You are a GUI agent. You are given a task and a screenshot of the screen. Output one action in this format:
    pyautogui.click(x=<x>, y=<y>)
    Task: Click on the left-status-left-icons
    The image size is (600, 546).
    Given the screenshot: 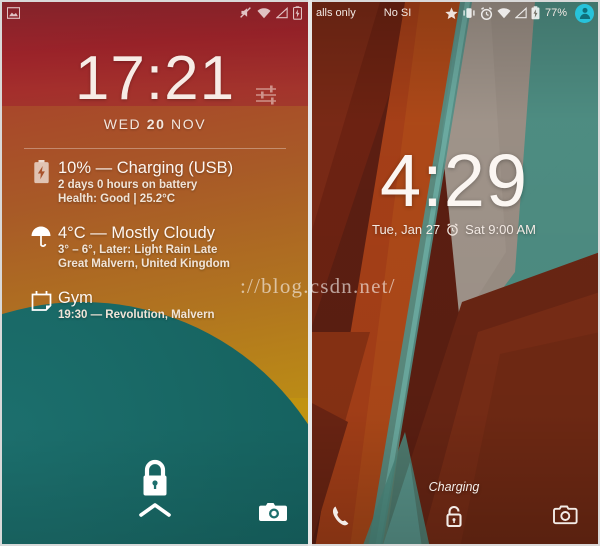 What is the action you would take?
    pyautogui.click(x=13, y=12)
    